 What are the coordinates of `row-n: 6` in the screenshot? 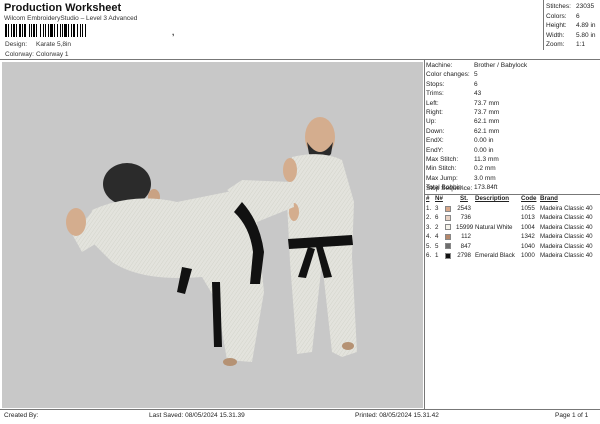 It's located at (437, 218).